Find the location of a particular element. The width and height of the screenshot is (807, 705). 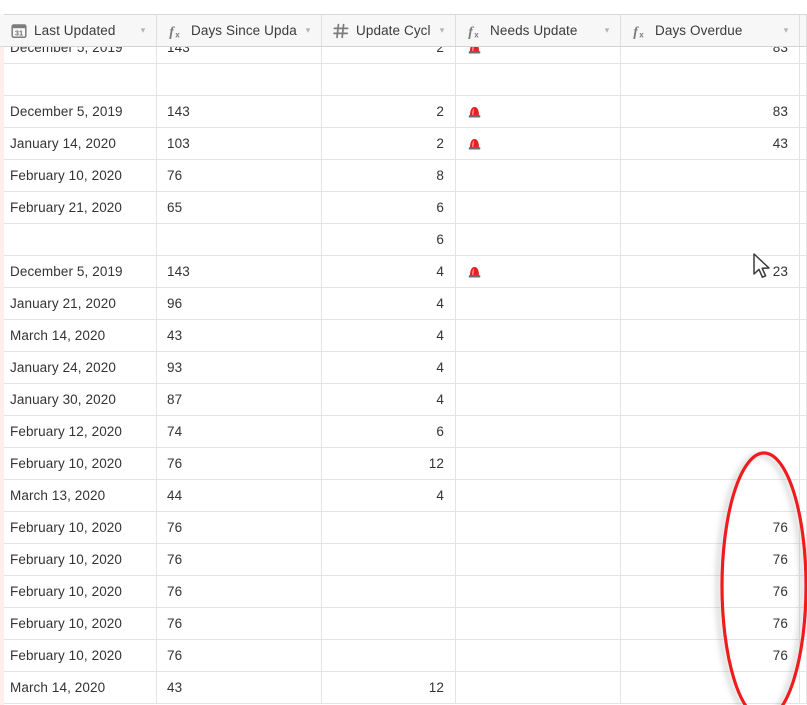

table-row: February 12, 2020 74 6 is located at coordinates (403, 432).